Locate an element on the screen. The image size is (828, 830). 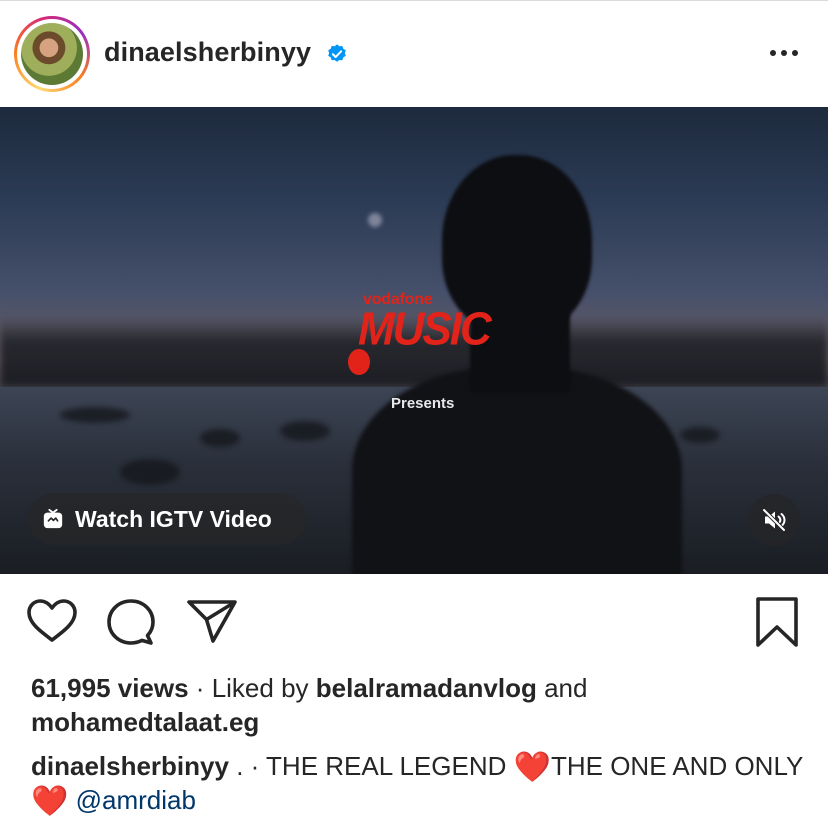
bookmark-icon is located at coordinates (777, 622).